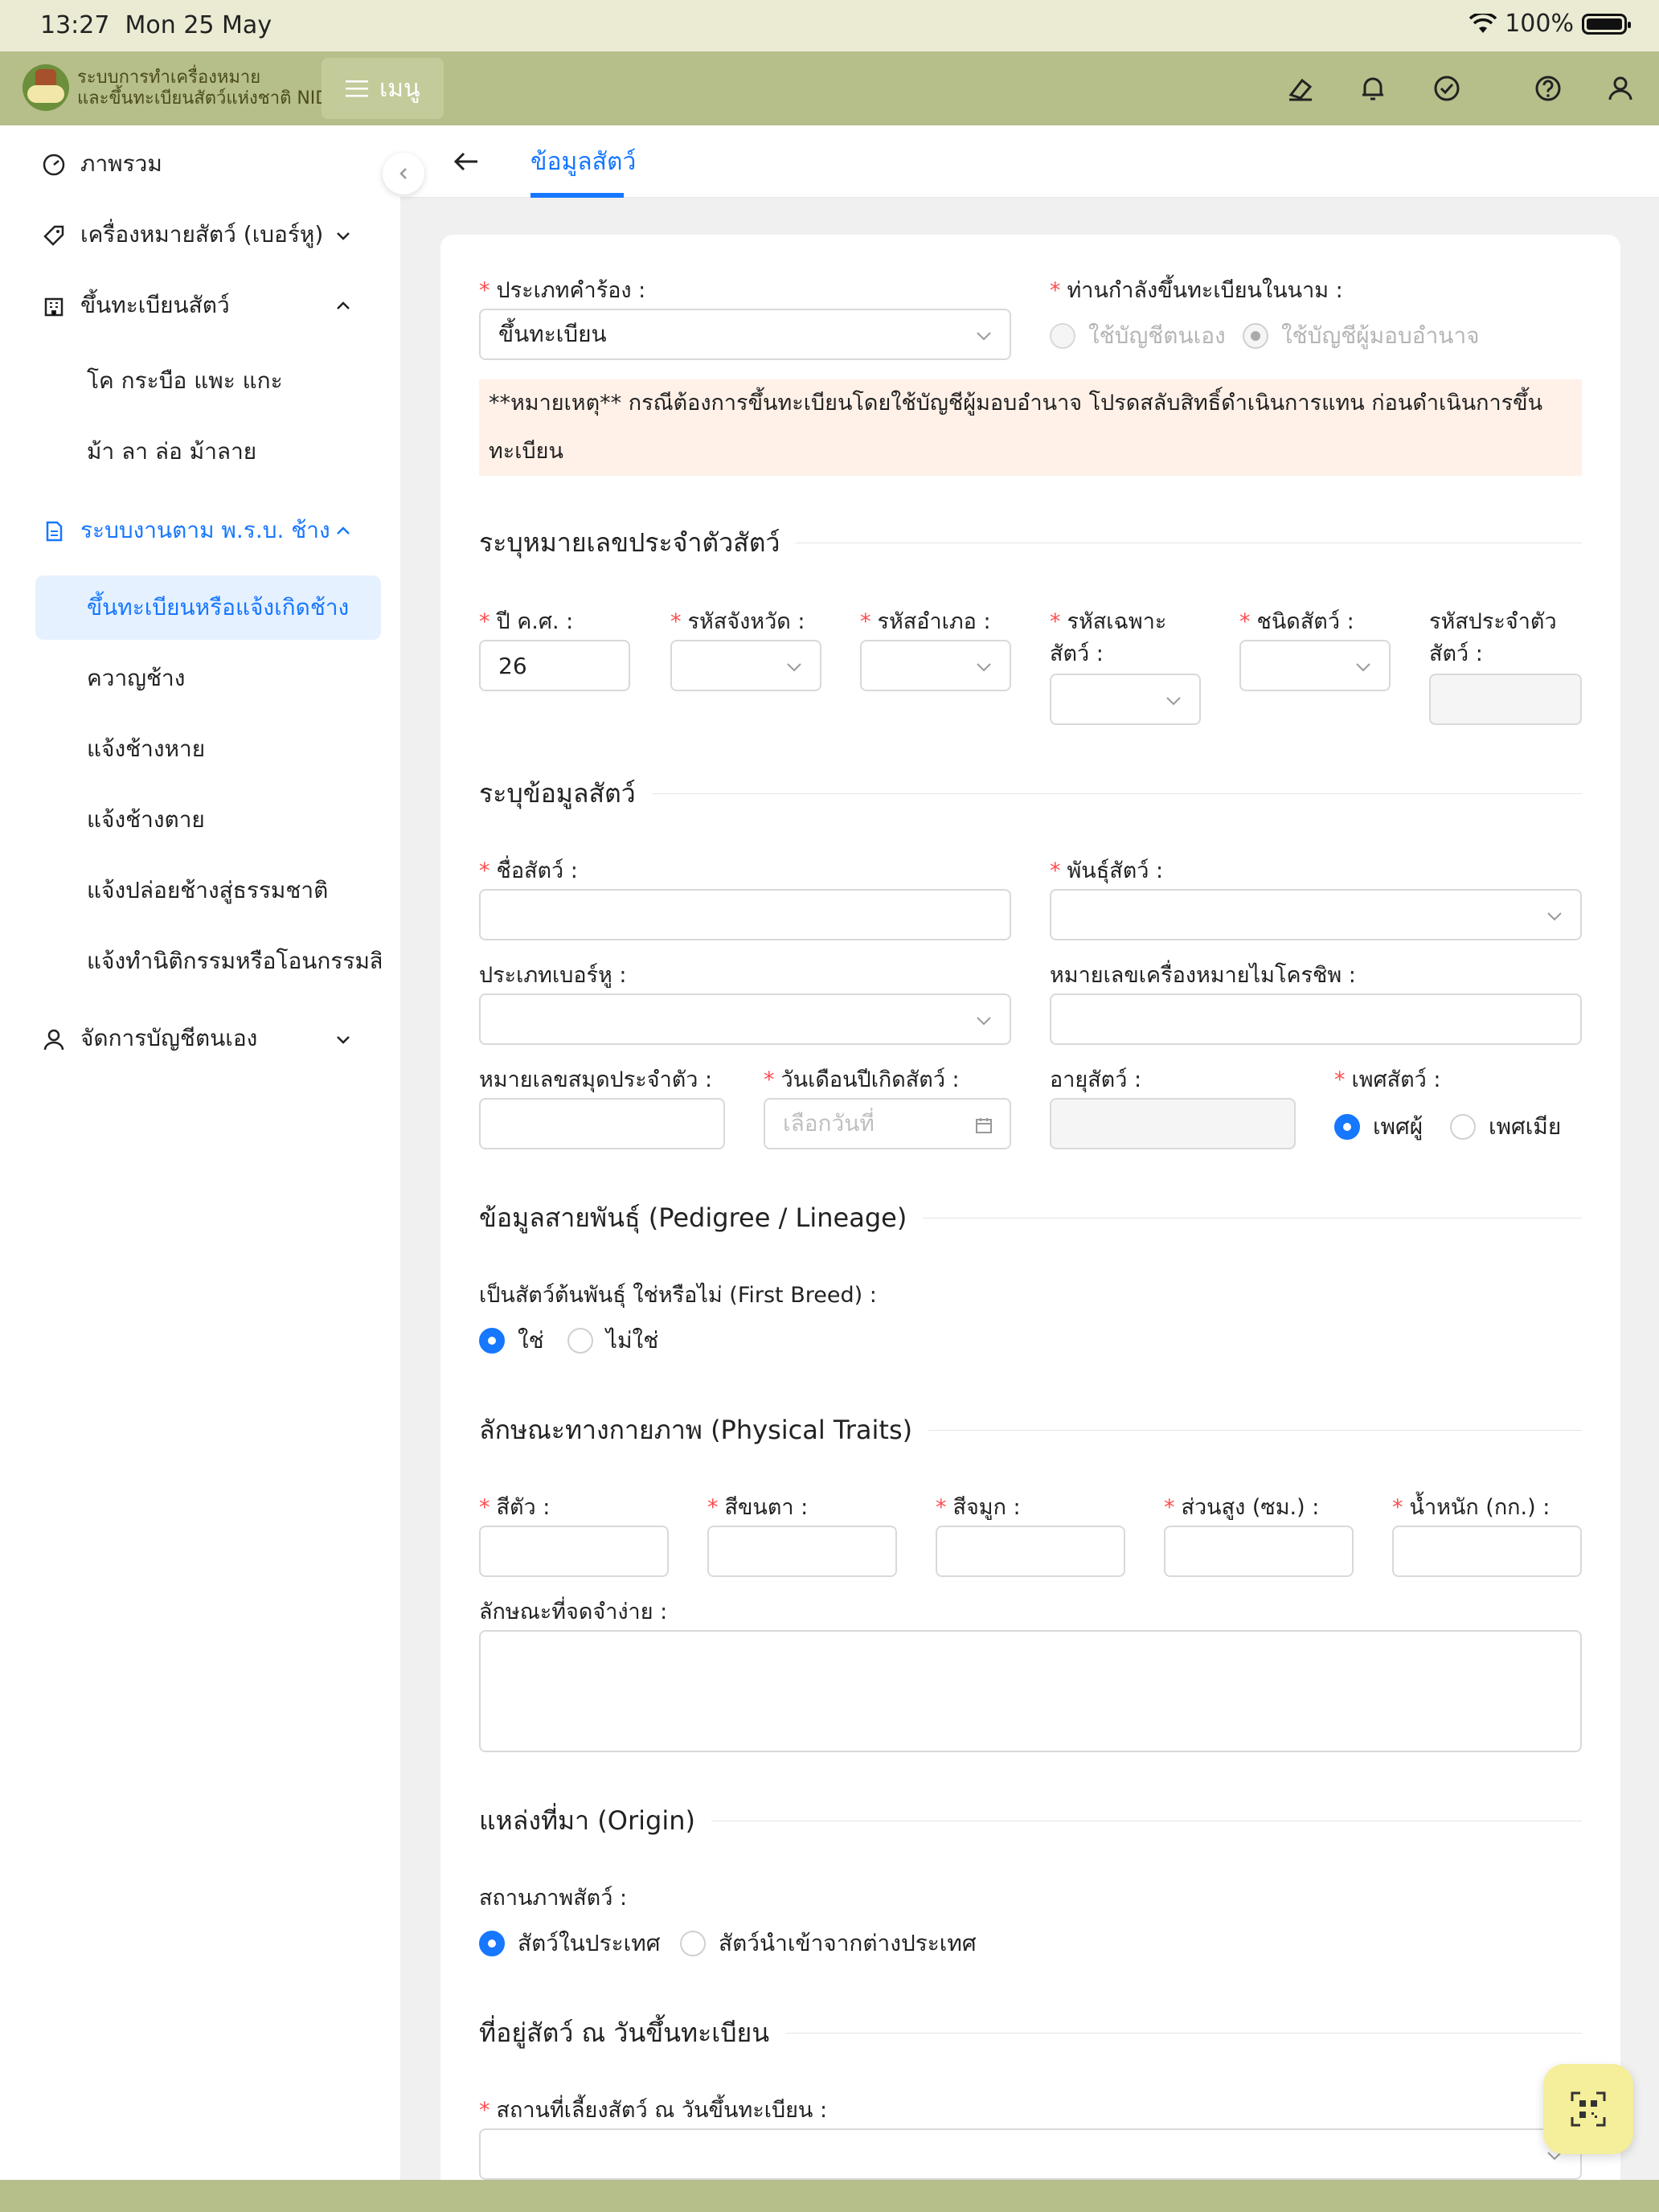  What do you see at coordinates (54, 165) in the screenshot?
I see `dashboard-icon` at bounding box center [54, 165].